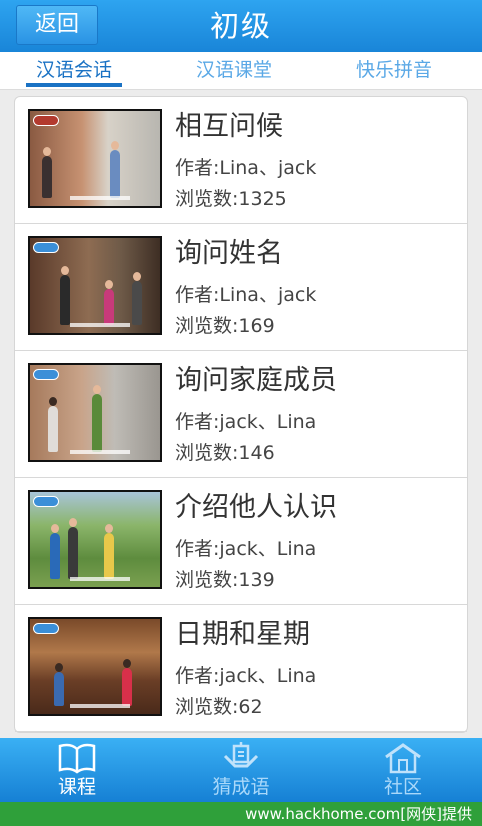 The image size is (482, 826). I want to click on bottom-nav: 课程 猜成语 社区, so click(241, 770).